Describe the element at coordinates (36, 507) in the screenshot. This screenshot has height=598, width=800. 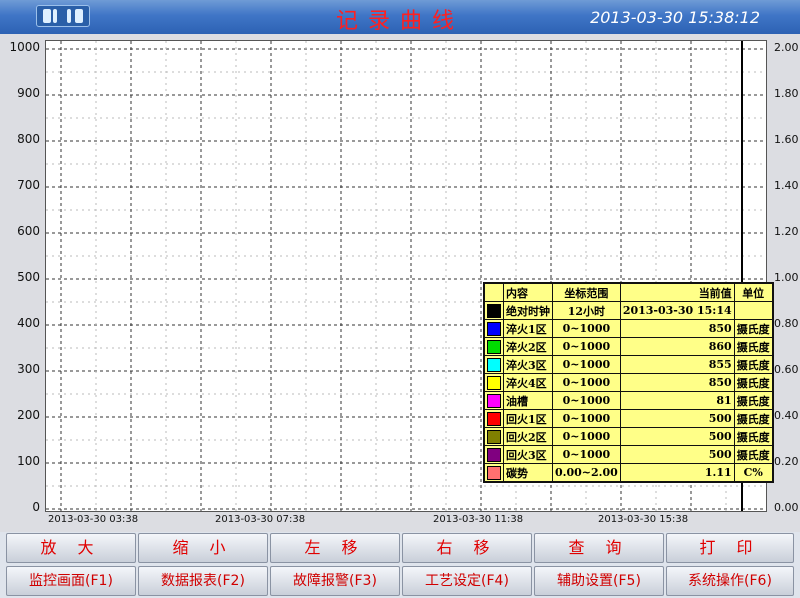
I see `y-axis-left-tick: 0` at that location.